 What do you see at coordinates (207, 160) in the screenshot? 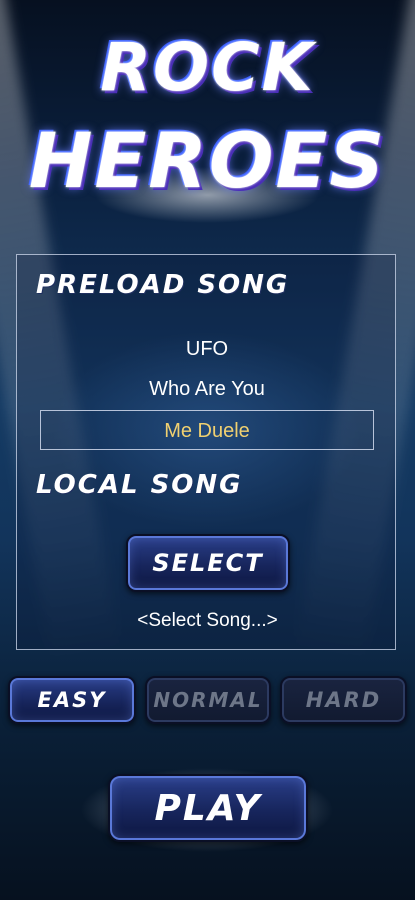
I see `game-title-line2: HEROES` at bounding box center [207, 160].